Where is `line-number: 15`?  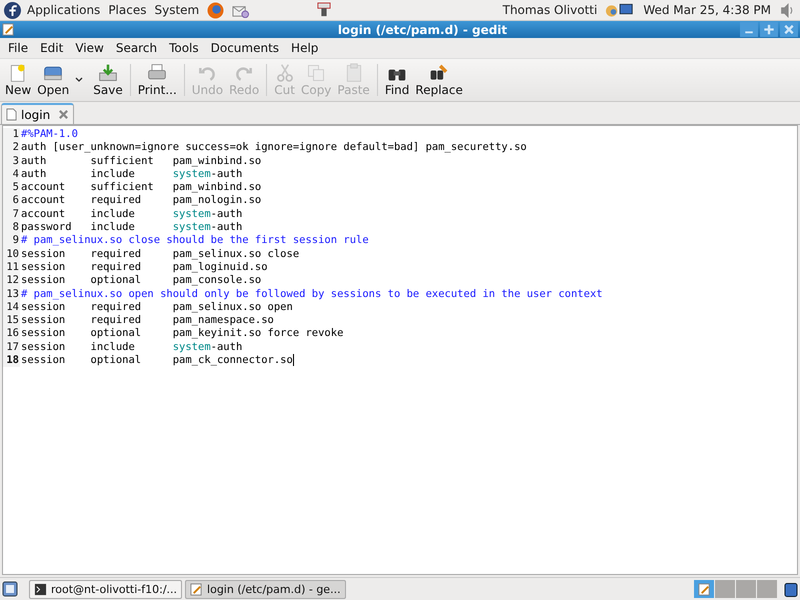
line-number: 15 is located at coordinates (11, 321).